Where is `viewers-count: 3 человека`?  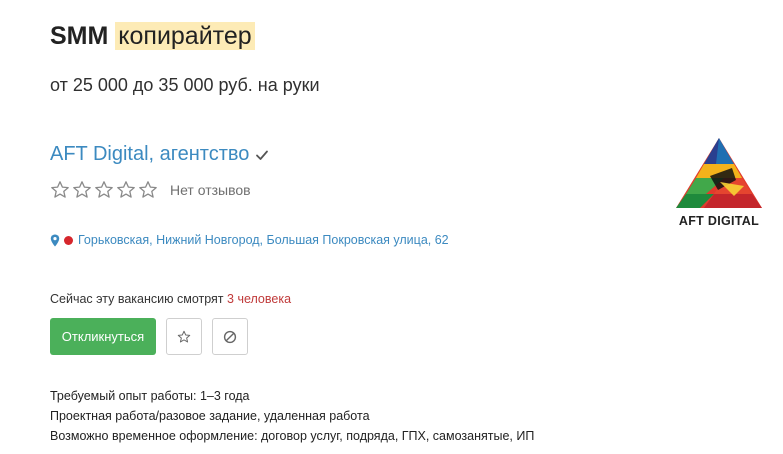 viewers-count: 3 человека is located at coordinates (259, 299).